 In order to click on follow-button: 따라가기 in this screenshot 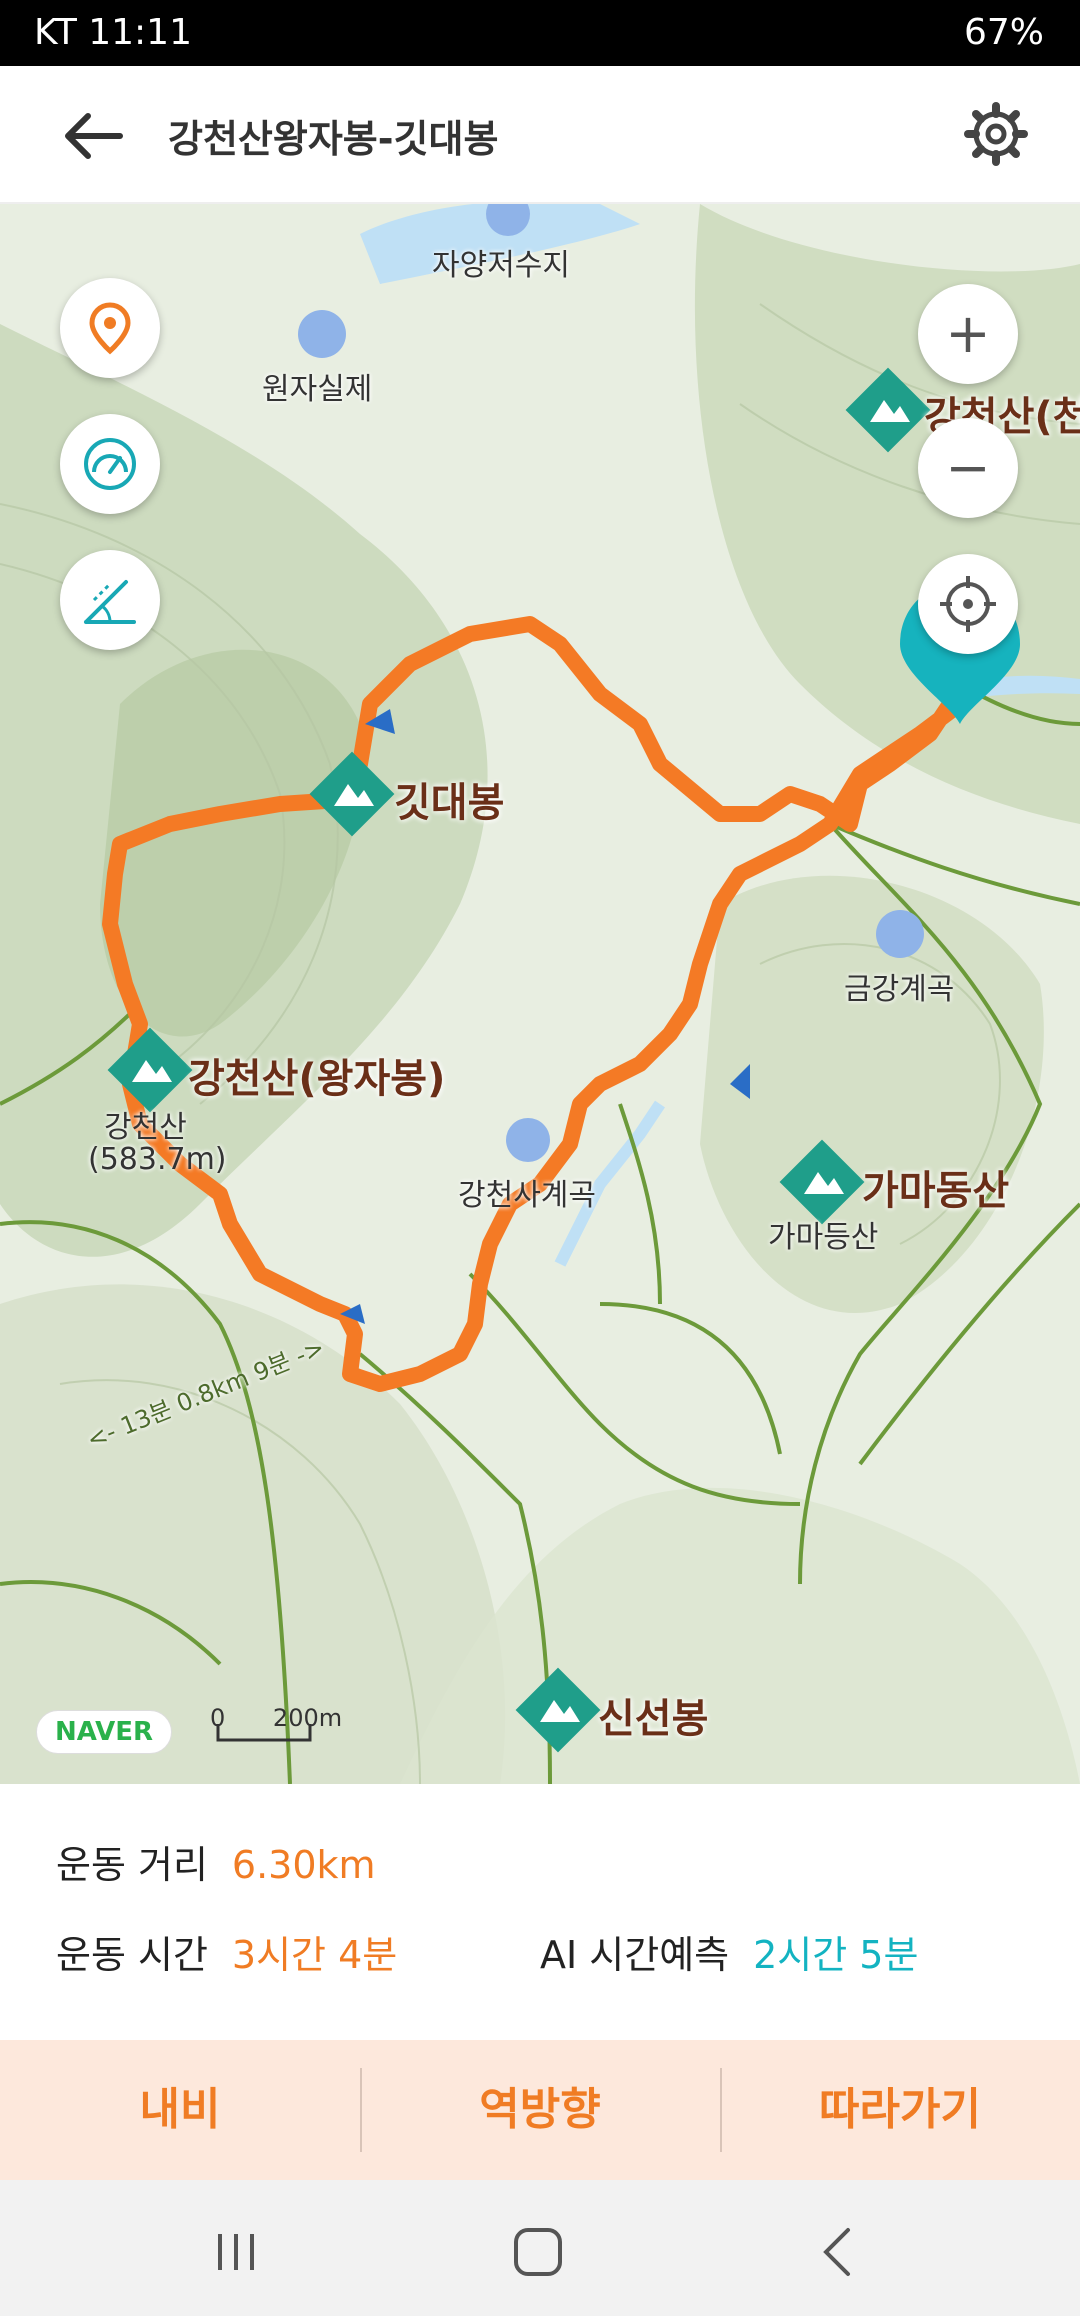, I will do `click(900, 2110)`.